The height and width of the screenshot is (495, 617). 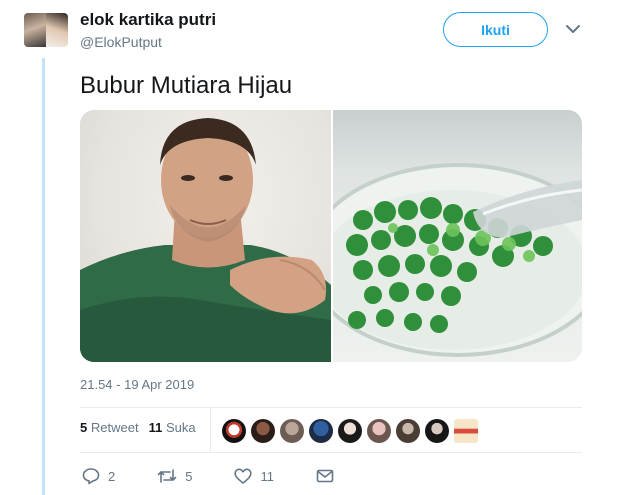 What do you see at coordinates (148, 20) in the screenshot?
I see `display-name: elok kartika putri` at bounding box center [148, 20].